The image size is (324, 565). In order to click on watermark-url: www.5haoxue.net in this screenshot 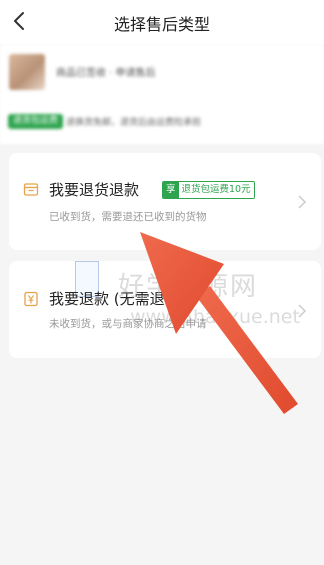, I will do `click(215, 317)`.